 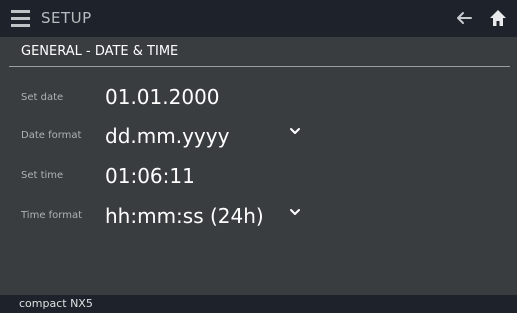 I want to click on set-time-value: 01:06:11, so click(x=150, y=176).